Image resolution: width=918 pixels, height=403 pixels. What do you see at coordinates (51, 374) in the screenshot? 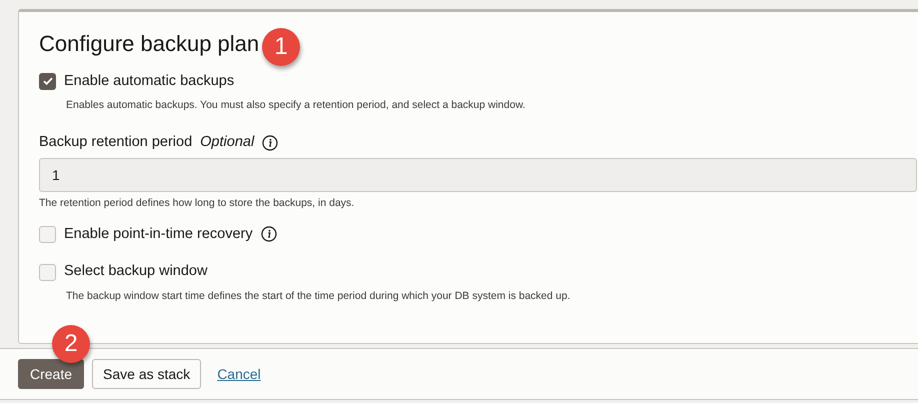
I see `create-button: Create` at bounding box center [51, 374].